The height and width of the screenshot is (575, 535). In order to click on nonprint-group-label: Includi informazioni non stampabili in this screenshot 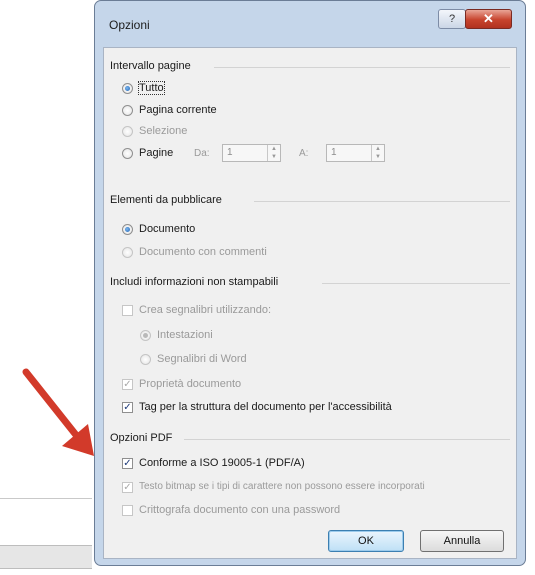, I will do `click(196, 282)`.